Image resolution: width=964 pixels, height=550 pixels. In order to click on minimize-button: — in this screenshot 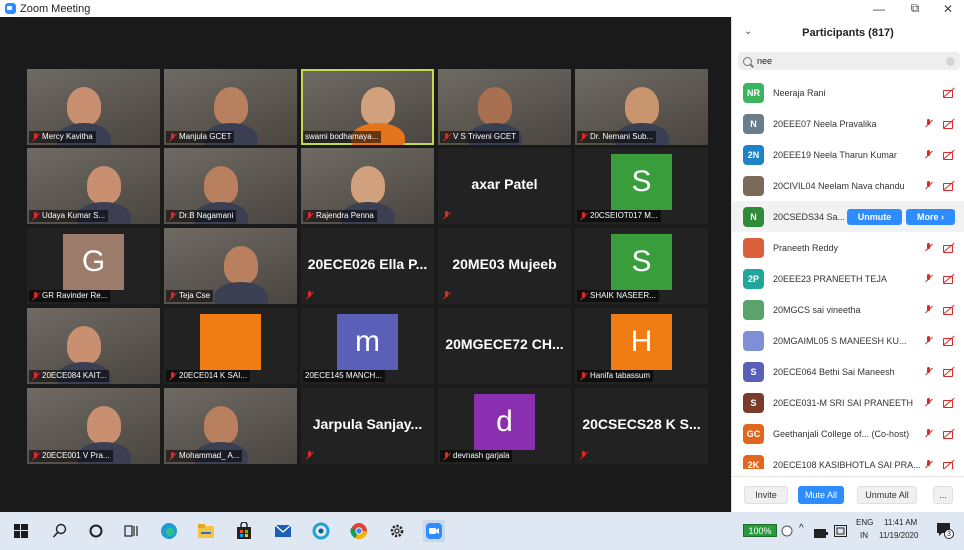, I will do `click(879, 8)`.